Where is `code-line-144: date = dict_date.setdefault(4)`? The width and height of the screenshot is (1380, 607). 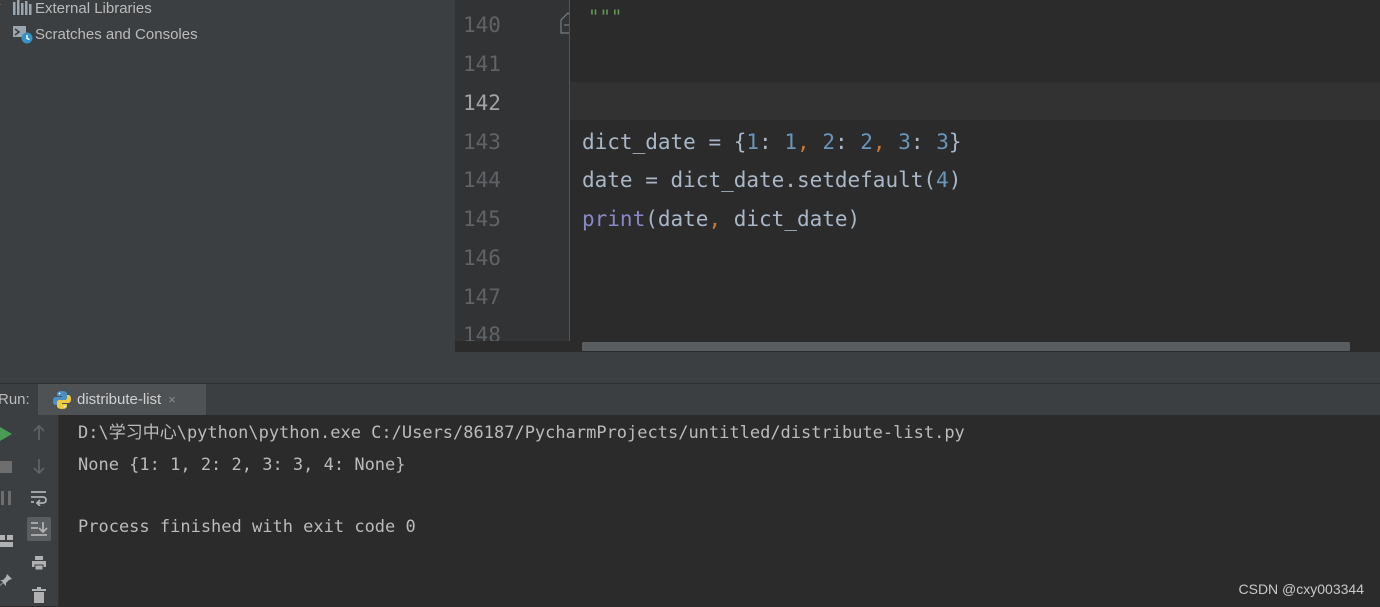 code-line-144: date = dict_date.setdefault(4) is located at coordinates (772, 180).